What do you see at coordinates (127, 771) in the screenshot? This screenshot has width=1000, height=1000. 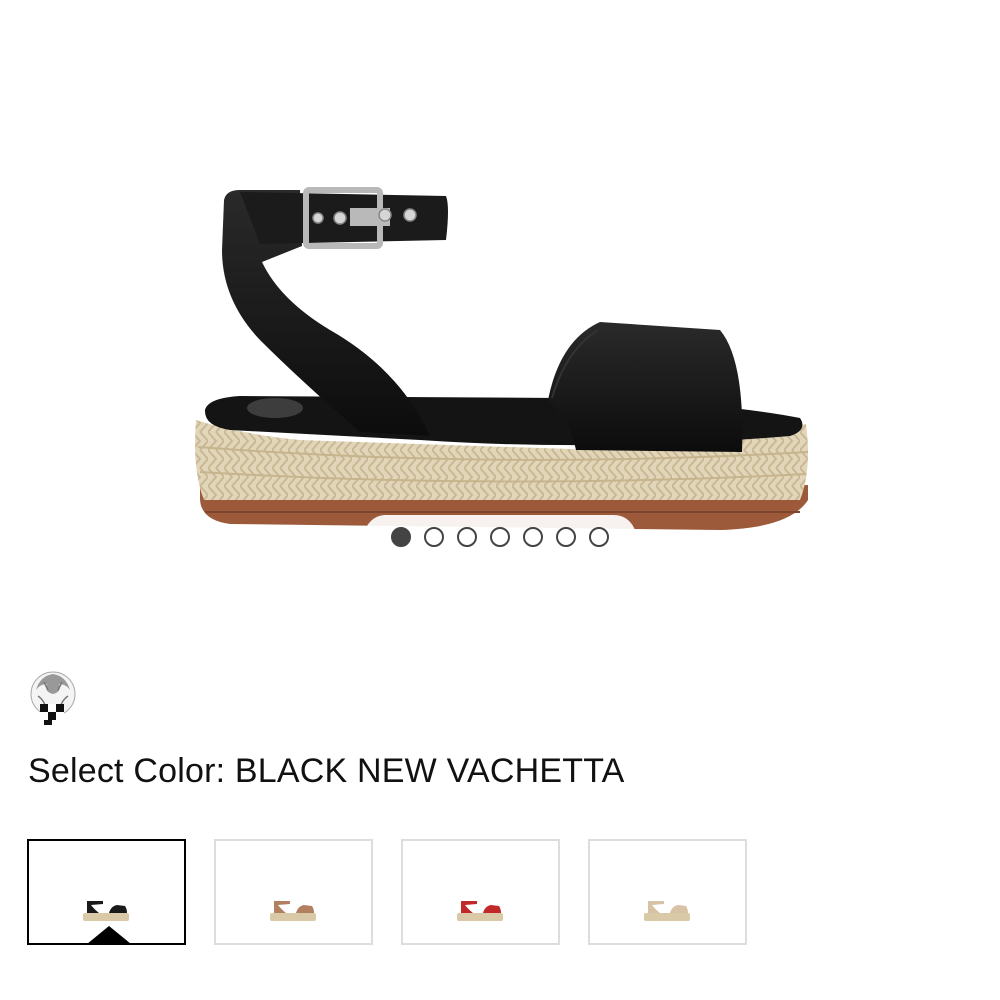 I see `select-color-prefix: Select Color:` at bounding box center [127, 771].